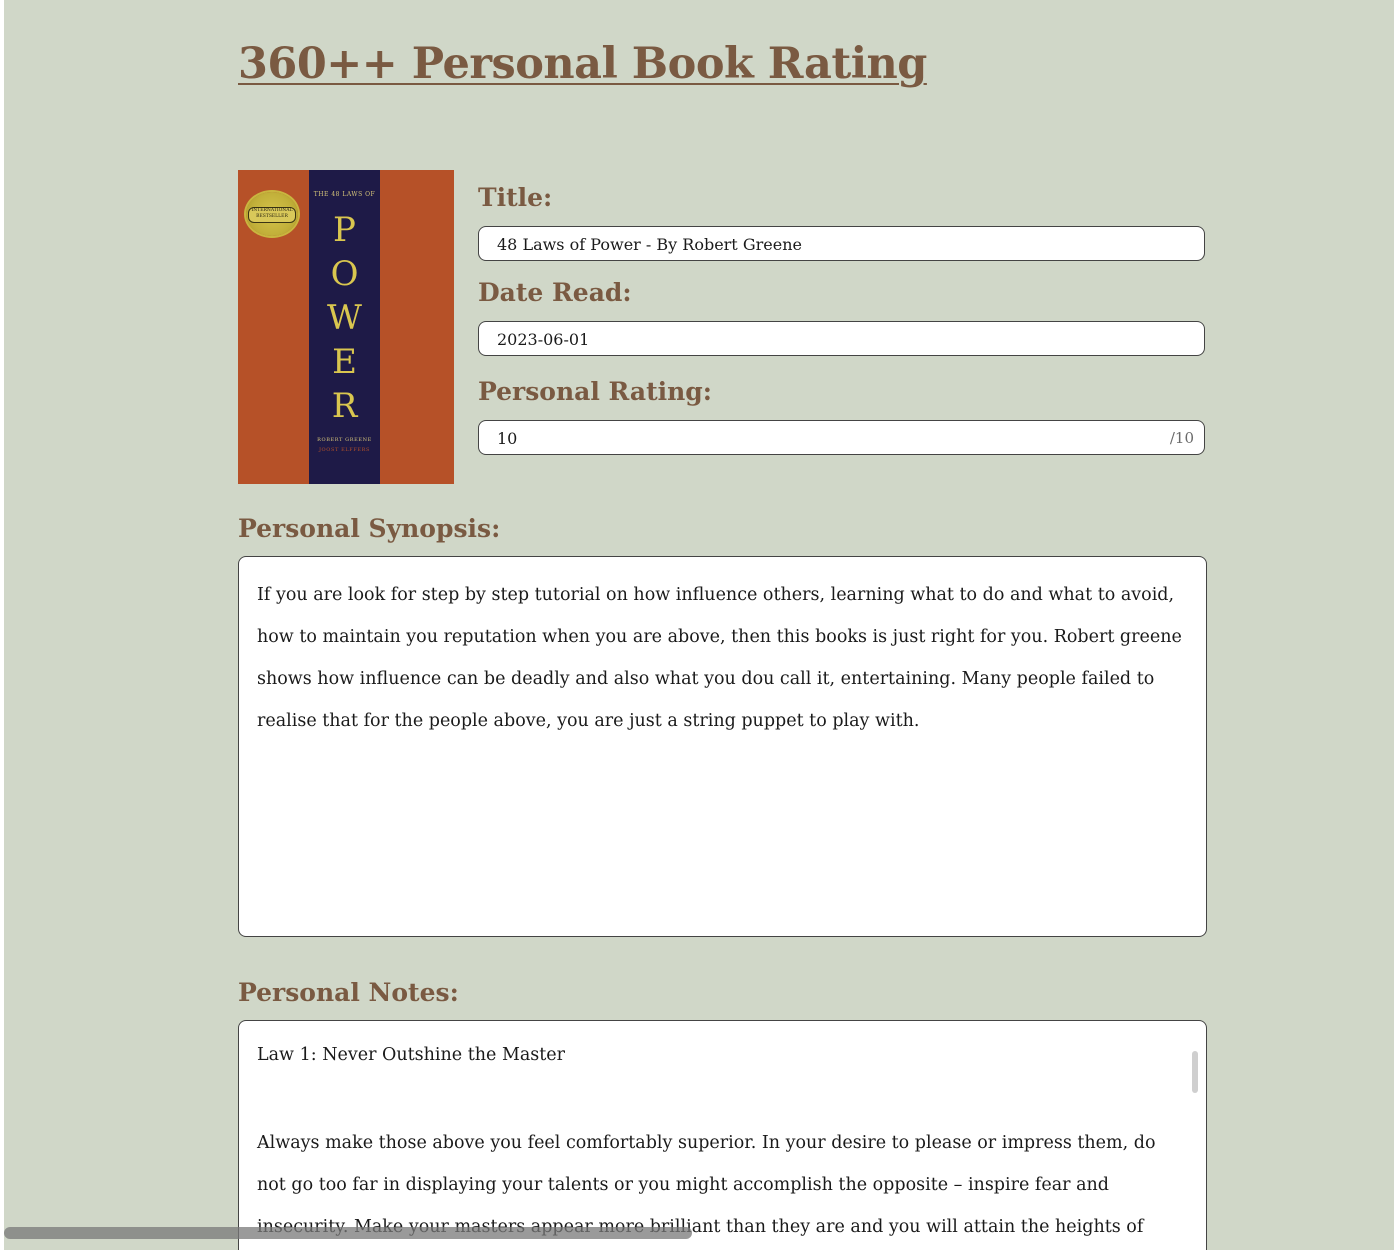 Image resolution: width=1394 pixels, height=1250 pixels. What do you see at coordinates (369, 528) in the screenshot?
I see `synopsis-label: Personal Synopsis:` at bounding box center [369, 528].